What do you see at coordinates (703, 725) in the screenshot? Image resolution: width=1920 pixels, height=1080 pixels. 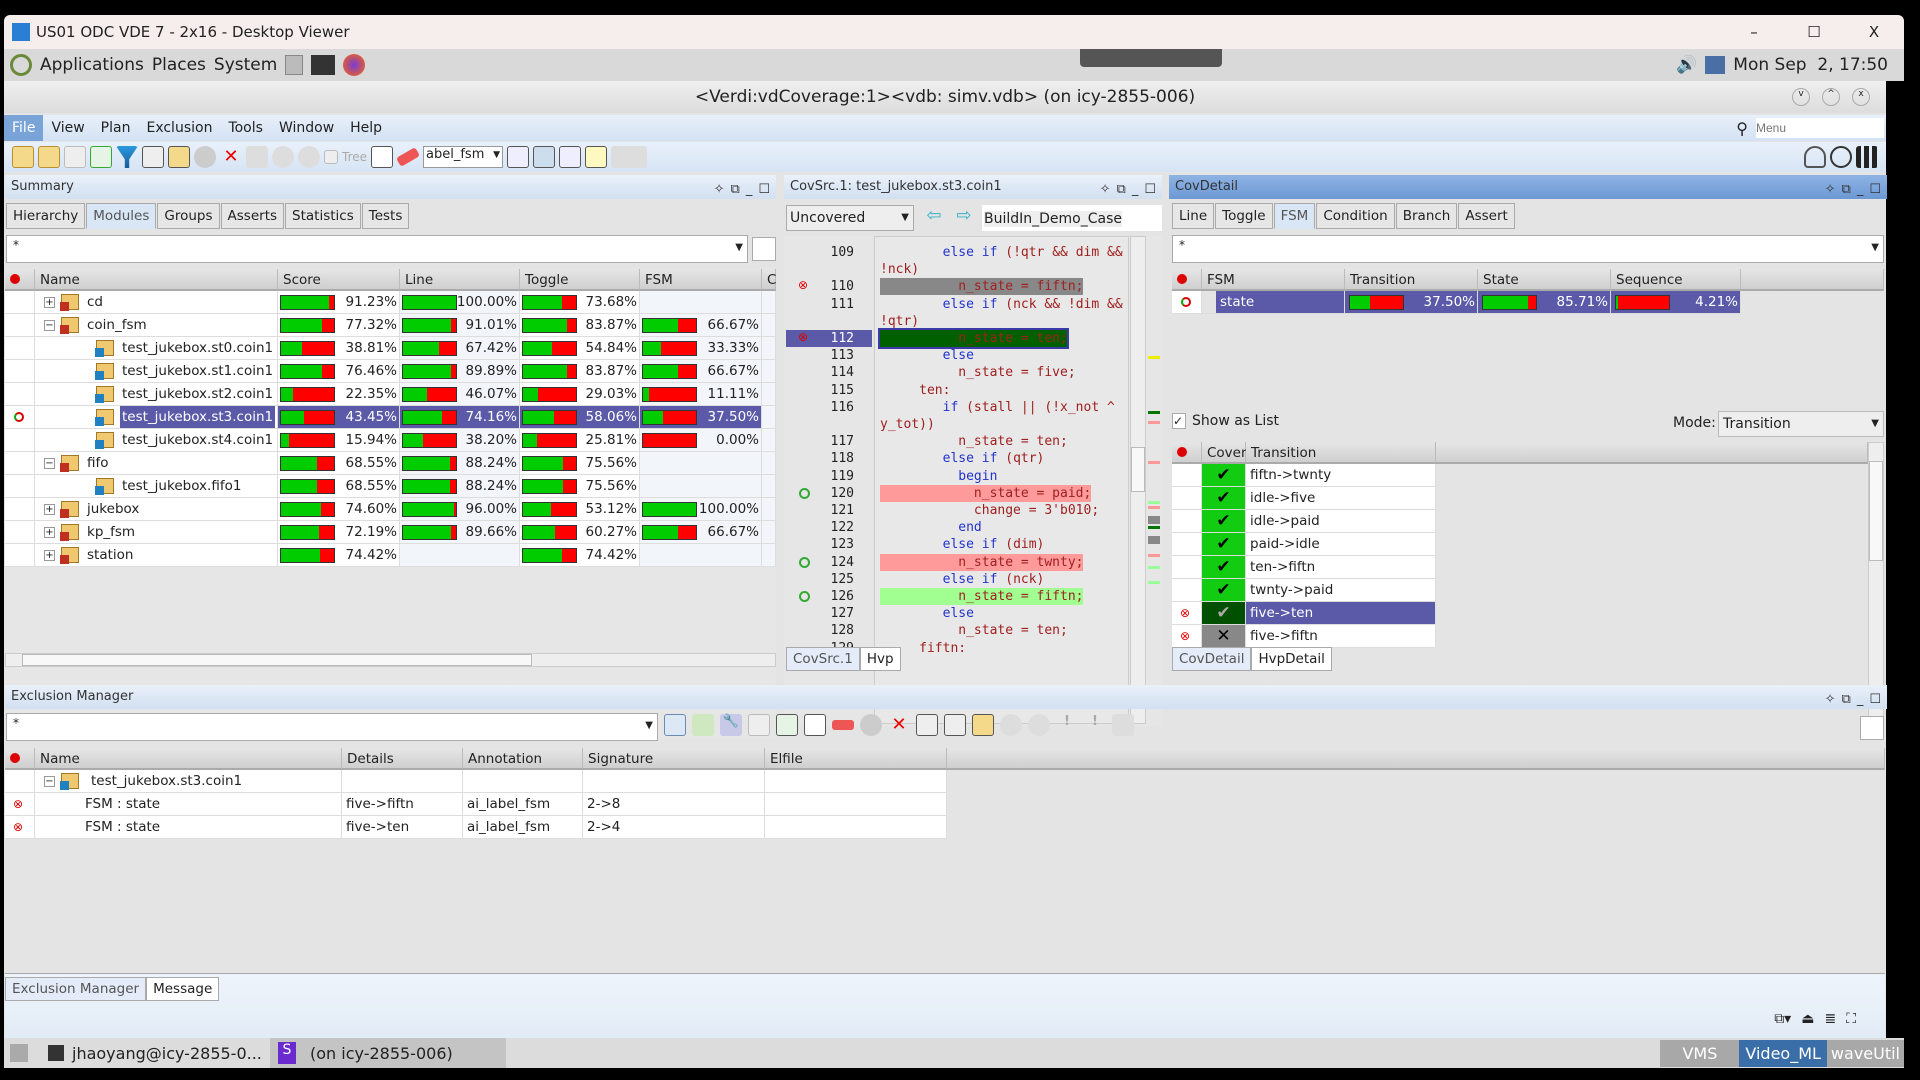 I see `flat-view-icon` at bounding box center [703, 725].